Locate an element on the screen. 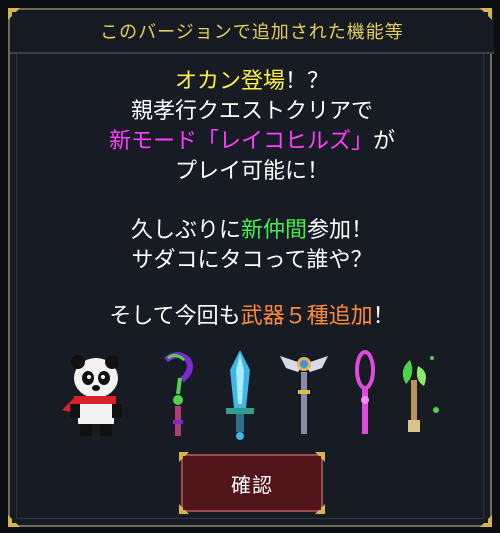 This screenshot has width=500, height=533. dialog-title: このバージョンで追加された機能等 is located at coordinates (252, 32).